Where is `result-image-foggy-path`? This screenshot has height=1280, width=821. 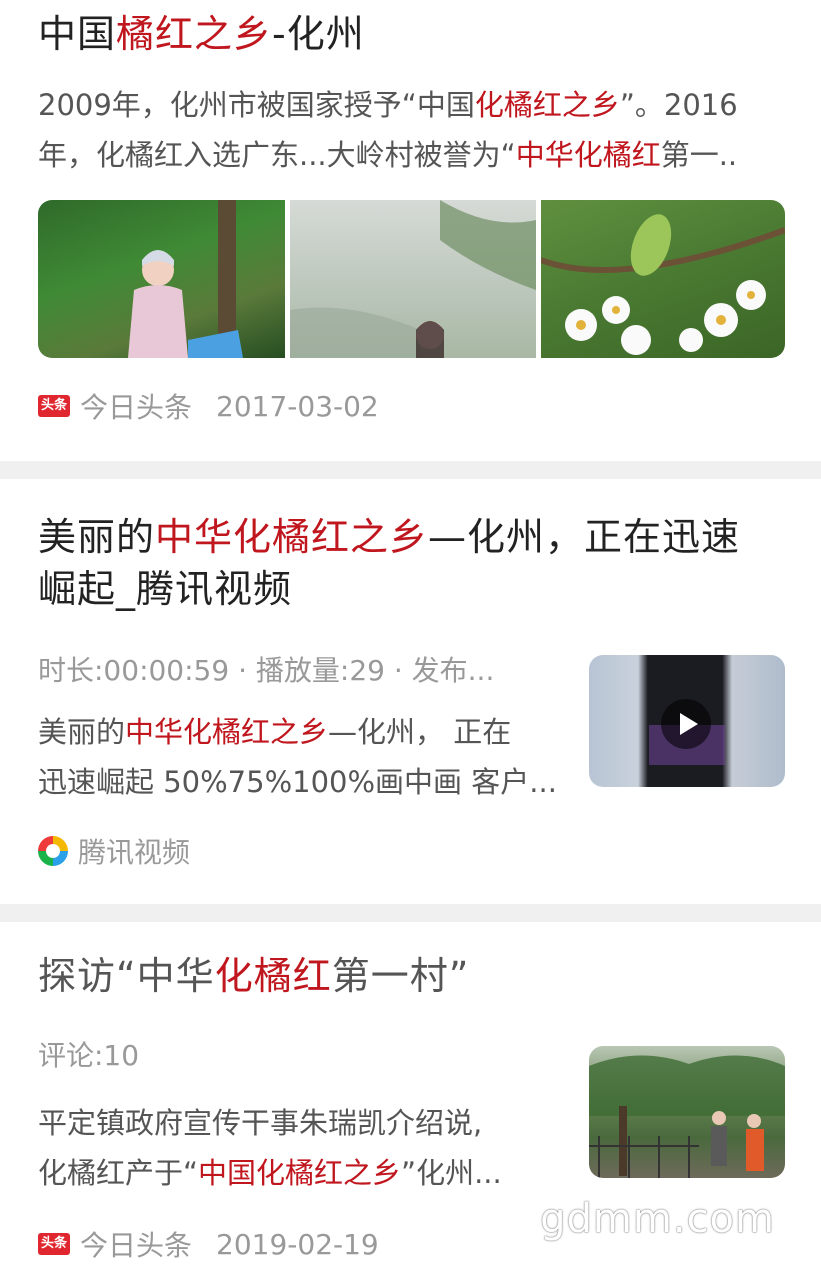 result-image-foggy-path is located at coordinates (413, 279).